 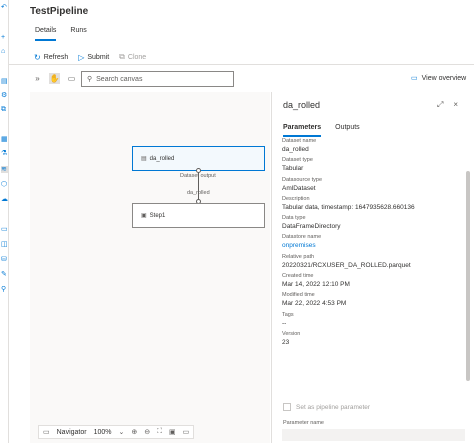 I want to click on clone-icon: ⧉, so click(x=122, y=56).